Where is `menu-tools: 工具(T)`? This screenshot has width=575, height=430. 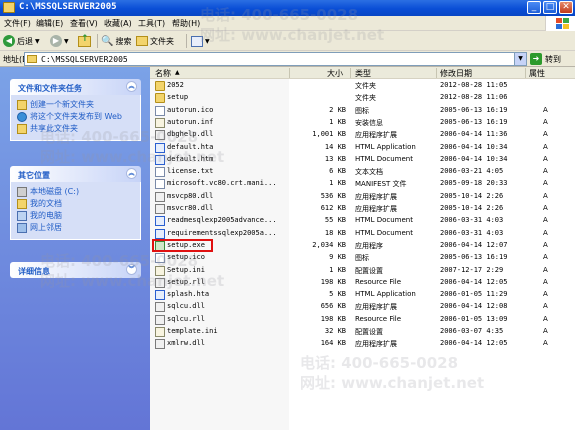
menu-tools: 工具(T) is located at coordinates (151, 23).